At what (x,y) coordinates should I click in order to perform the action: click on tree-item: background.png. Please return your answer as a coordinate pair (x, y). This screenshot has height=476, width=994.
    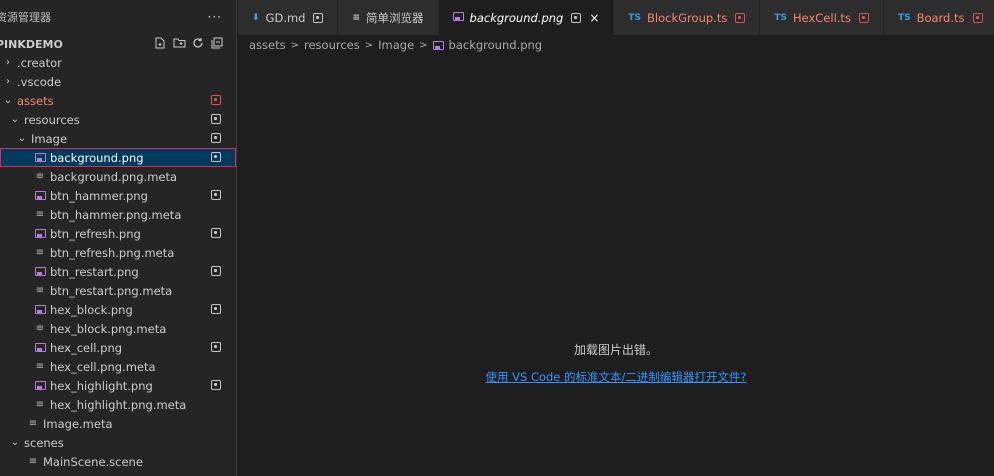
    Looking at the image, I should click on (118, 157).